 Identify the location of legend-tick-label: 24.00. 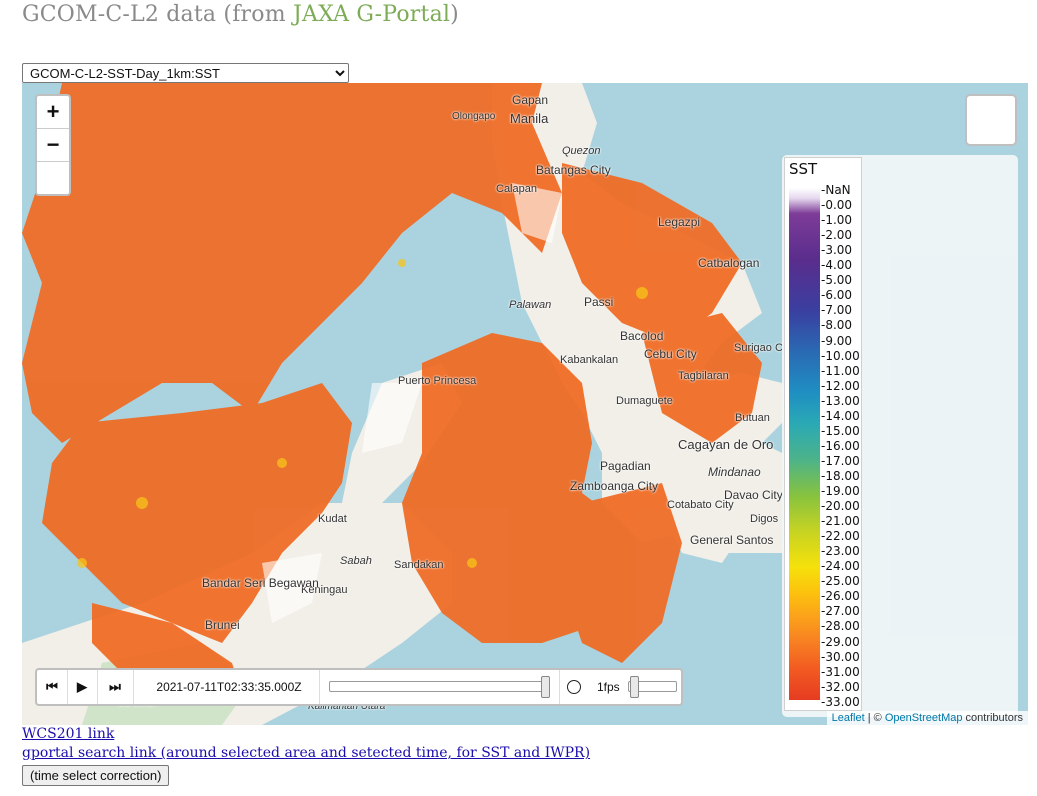
(840, 566).